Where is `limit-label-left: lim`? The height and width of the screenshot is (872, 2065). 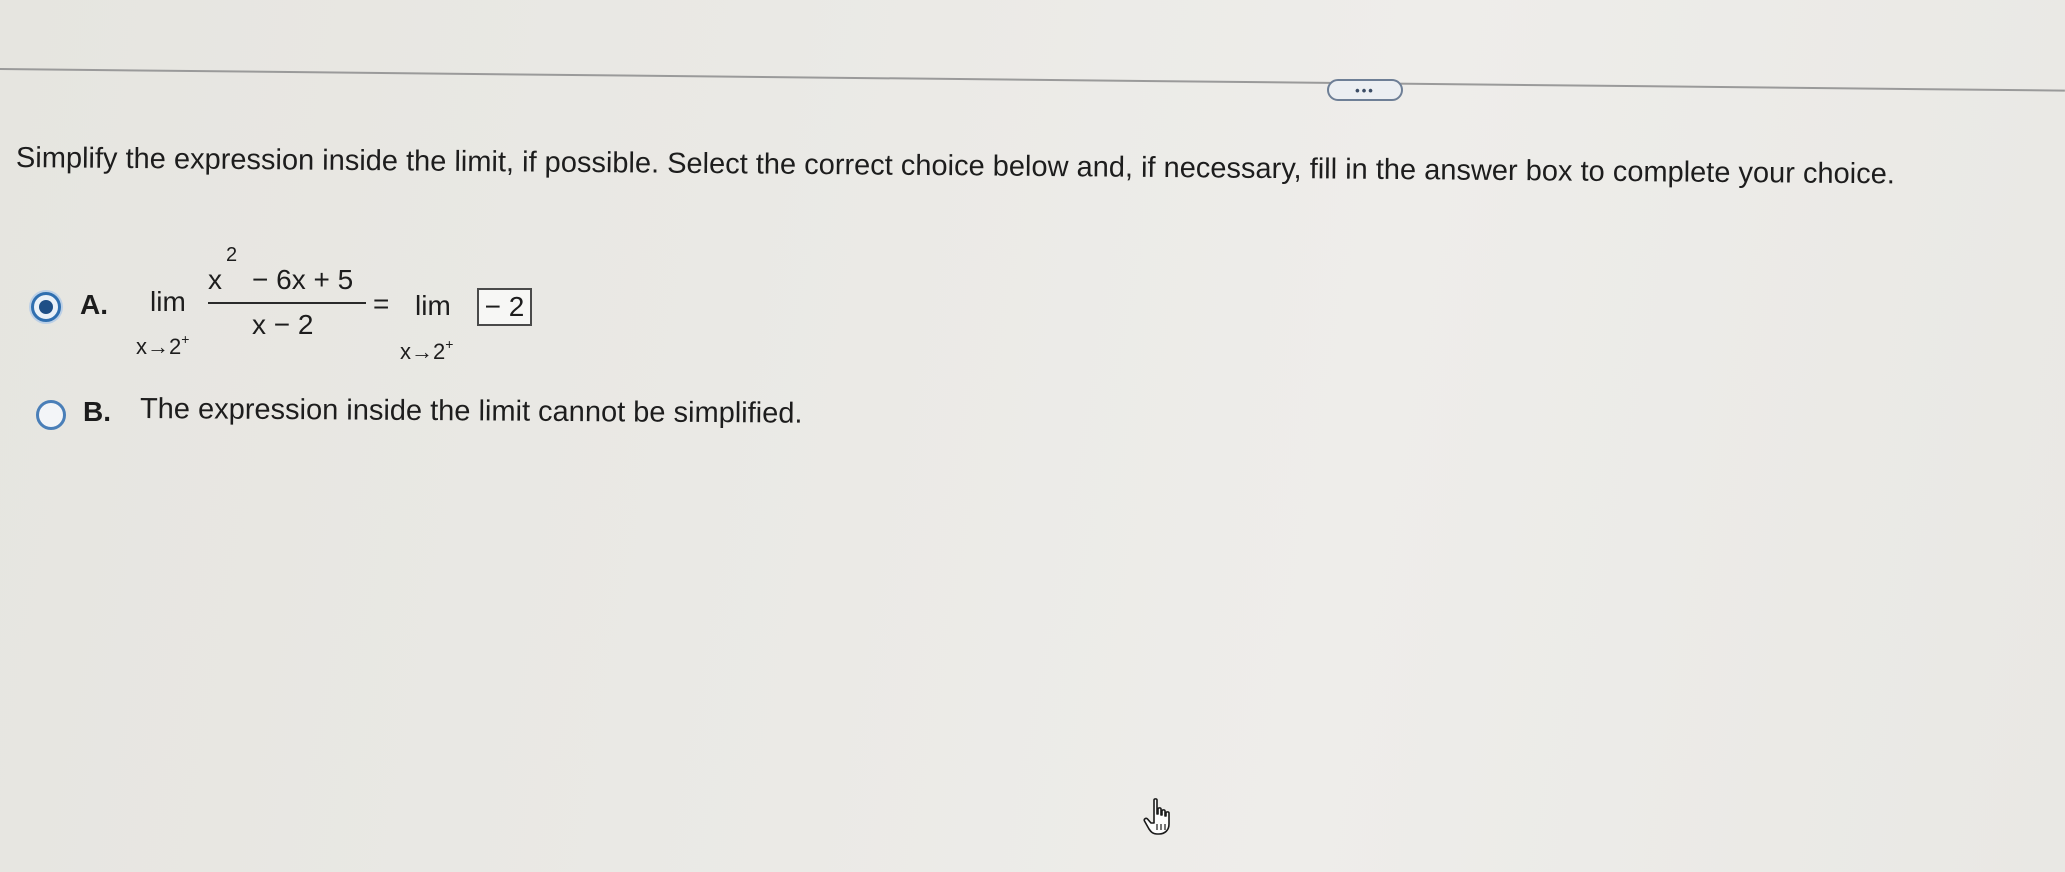 limit-label-left: lim is located at coordinates (168, 301).